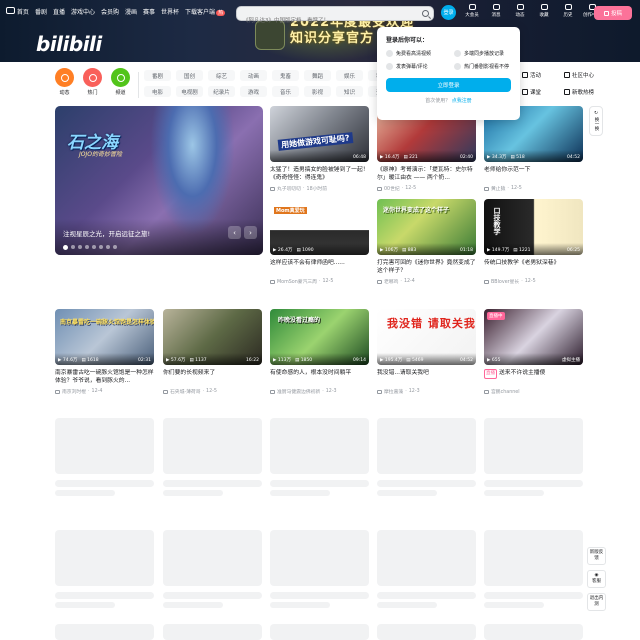 The image size is (640, 640). I want to click on video-title: 打完害可回的《迷你世界》竟然变成了这个样子？, so click(426, 267).